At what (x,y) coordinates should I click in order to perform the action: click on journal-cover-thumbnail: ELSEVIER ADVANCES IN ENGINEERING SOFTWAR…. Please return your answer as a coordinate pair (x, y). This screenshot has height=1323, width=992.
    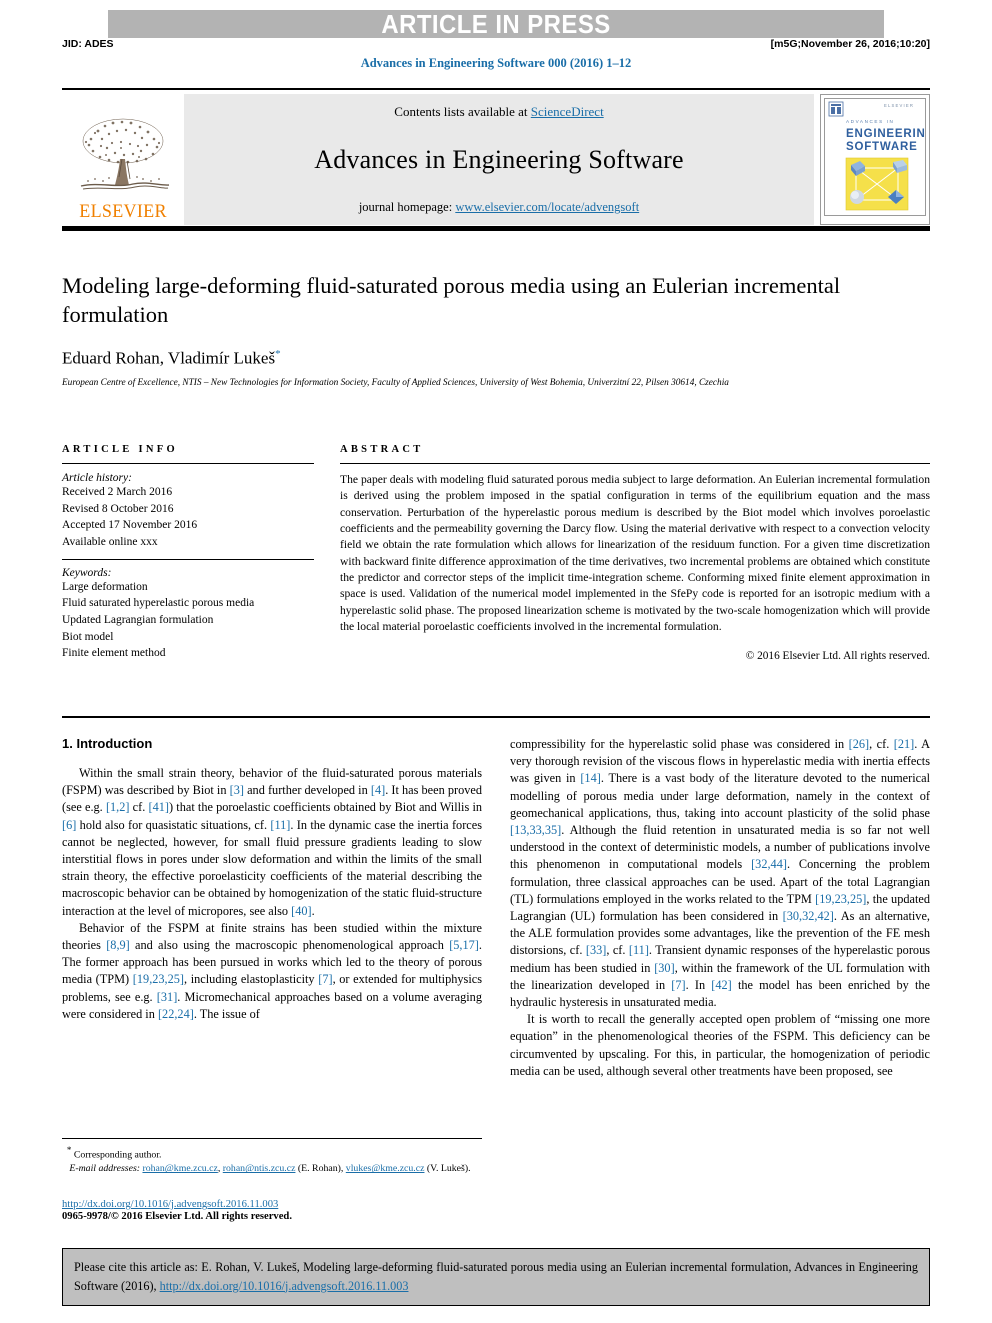
    Looking at the image, I should click on (877, 159).